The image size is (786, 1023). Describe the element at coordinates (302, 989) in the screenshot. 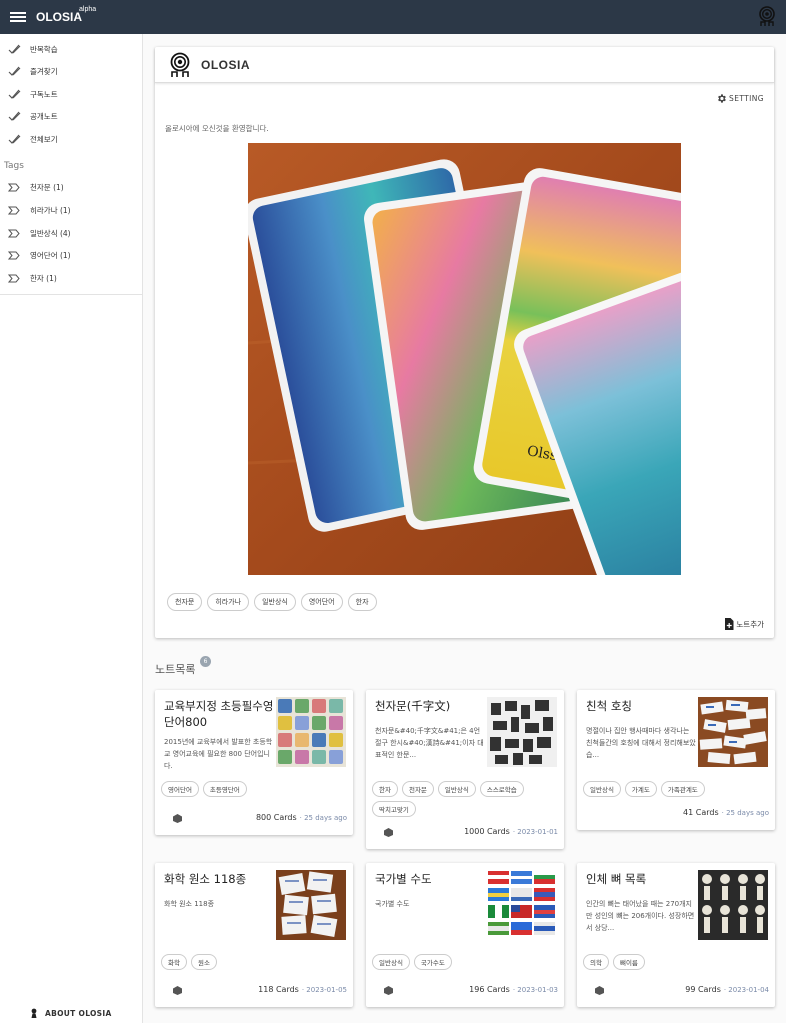

I see `note-stats: 118 Cards · 2023-01-05` at that location.